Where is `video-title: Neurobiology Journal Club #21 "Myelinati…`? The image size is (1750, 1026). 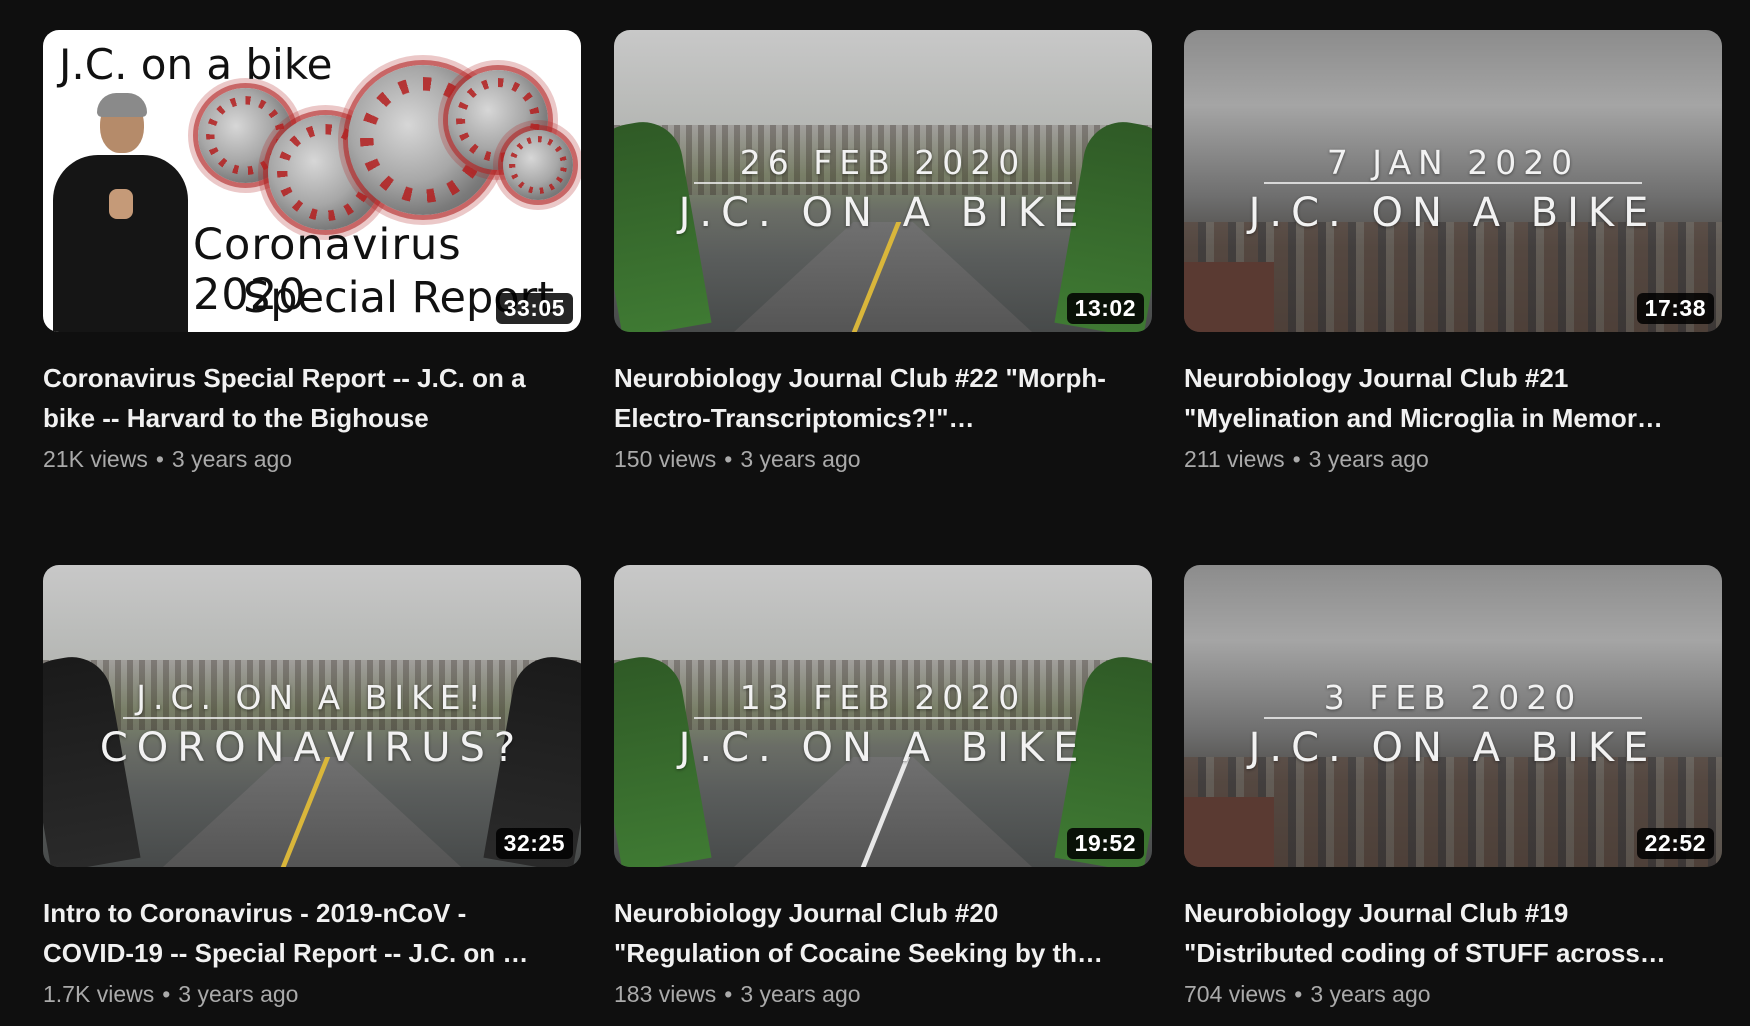 video-title: Neurobiology Journal Club #21 "Myelinati… is located at coordinates (1439, 398).